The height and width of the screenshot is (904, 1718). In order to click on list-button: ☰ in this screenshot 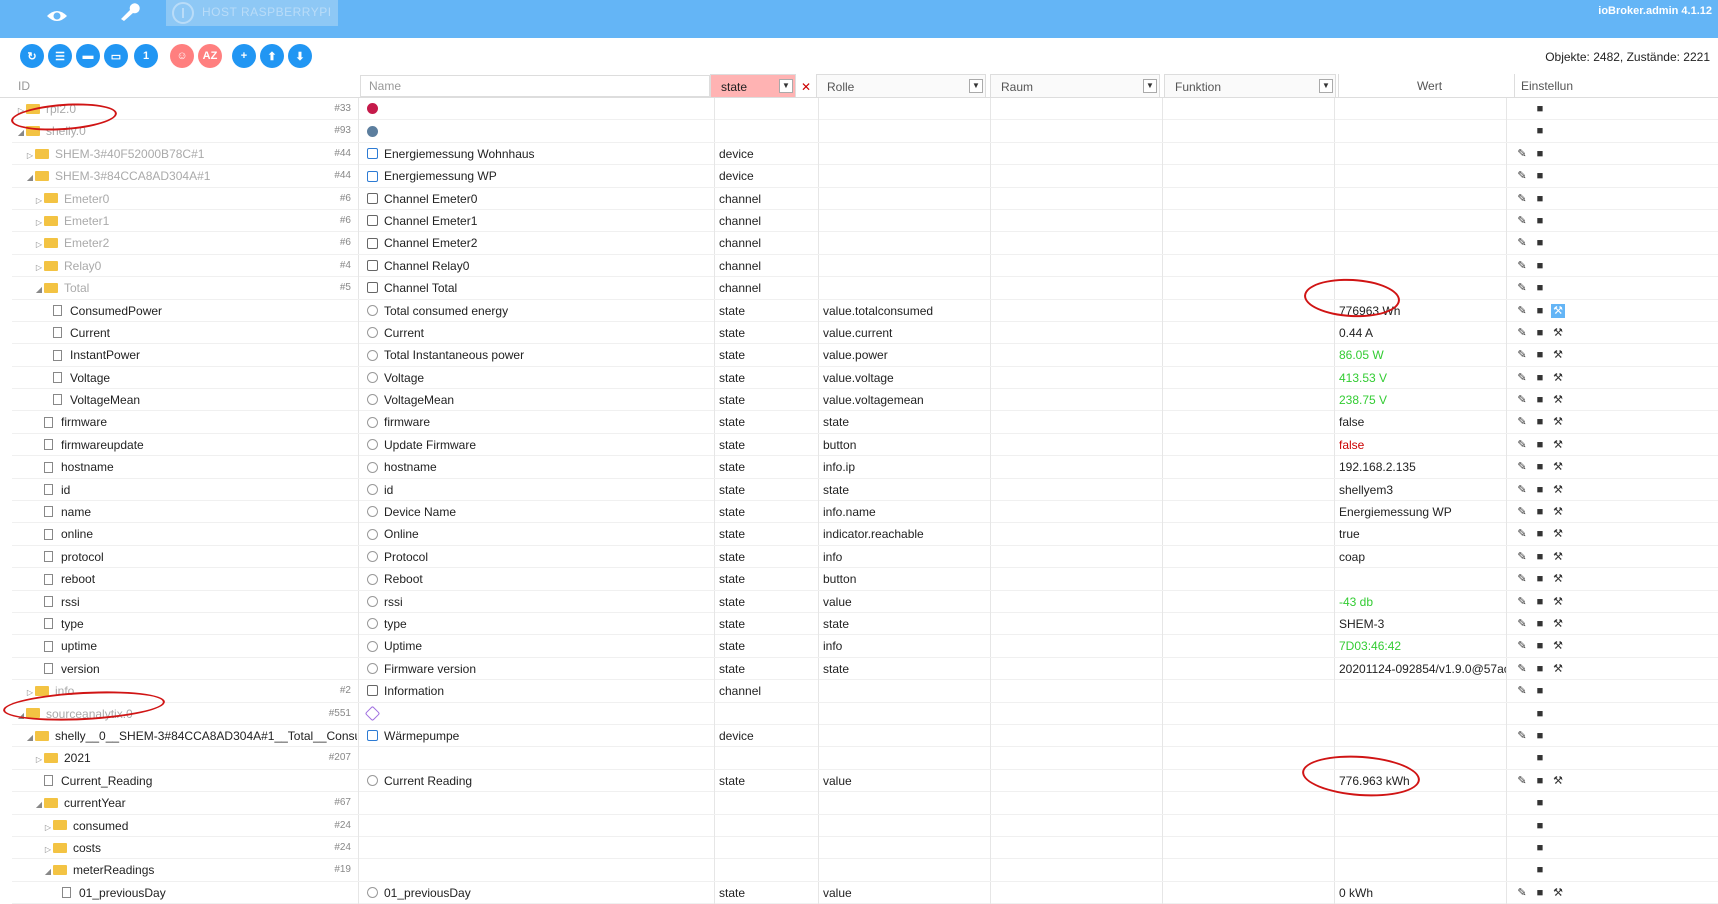, I will do `click(60, 56)`.